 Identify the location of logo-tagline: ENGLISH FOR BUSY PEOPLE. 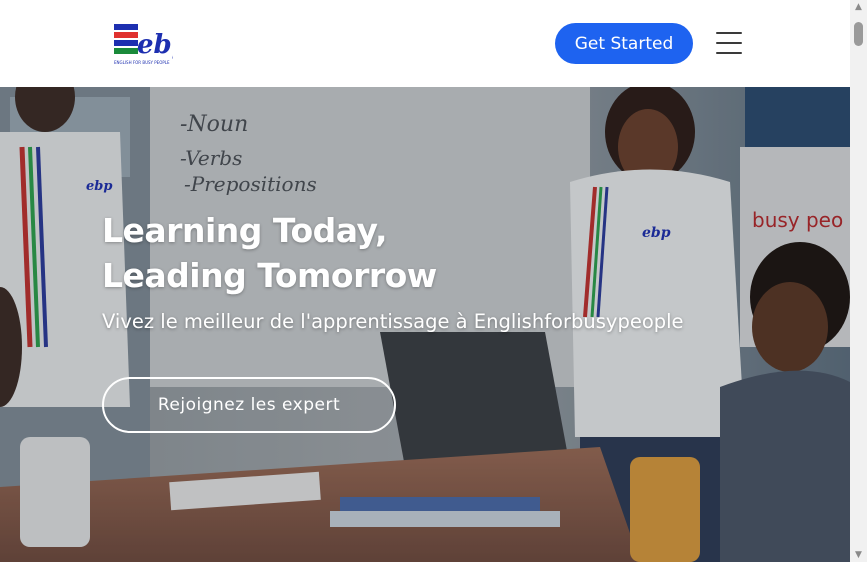
(142, 62).